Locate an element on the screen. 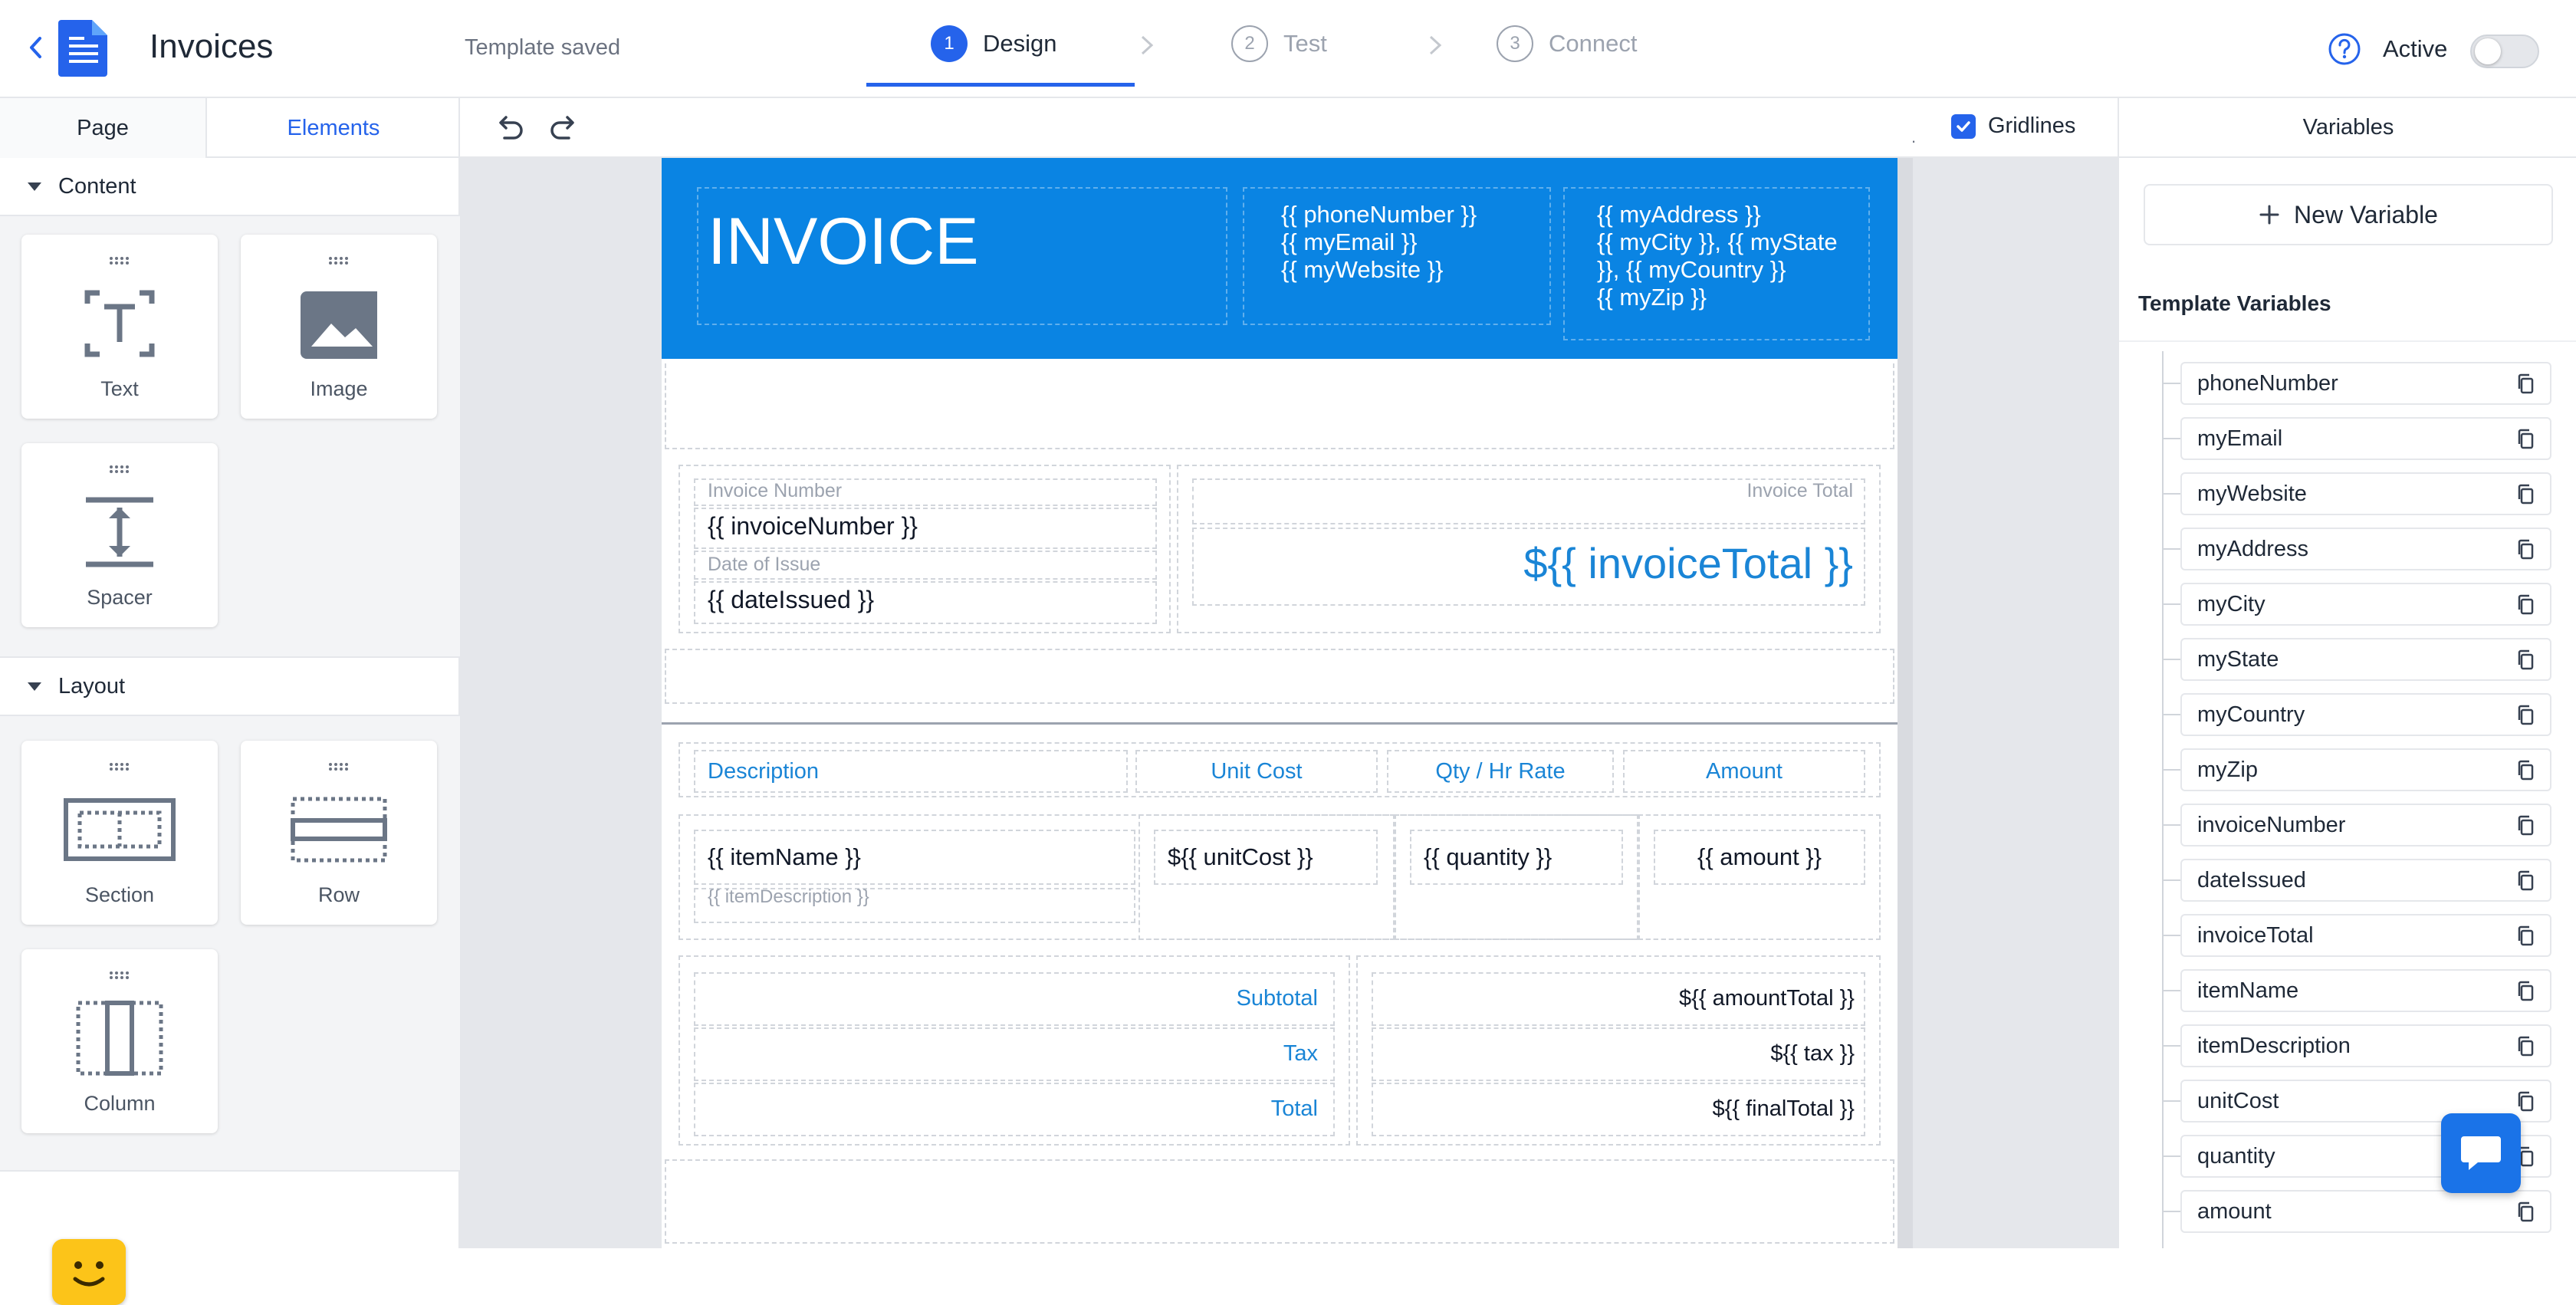 This screenshot has height=1305, width=2576. variable-name: invoiceNumber is located at coordinates (2272, 825).